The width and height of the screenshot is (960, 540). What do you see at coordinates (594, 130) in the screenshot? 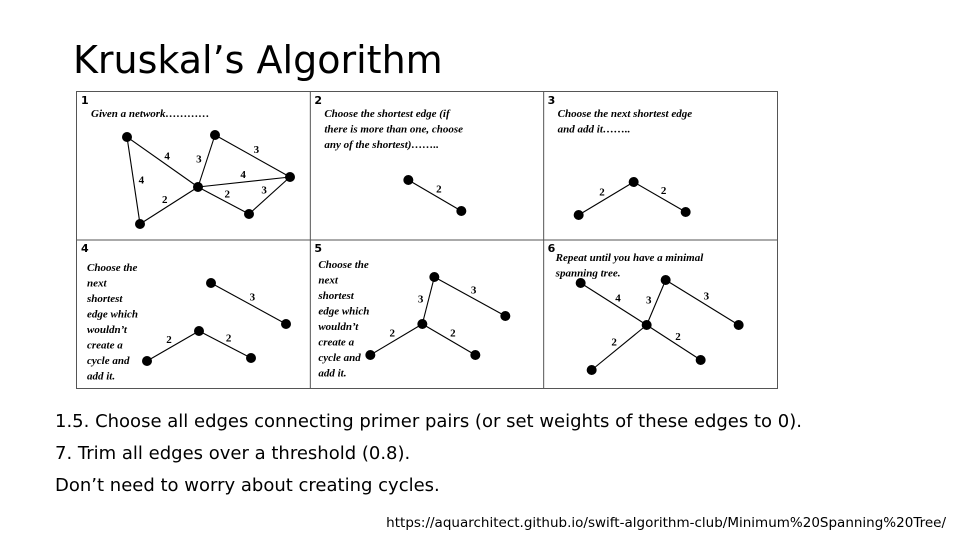
I see `step-caption-line: and add it……..` at bounding box center [594, 130].